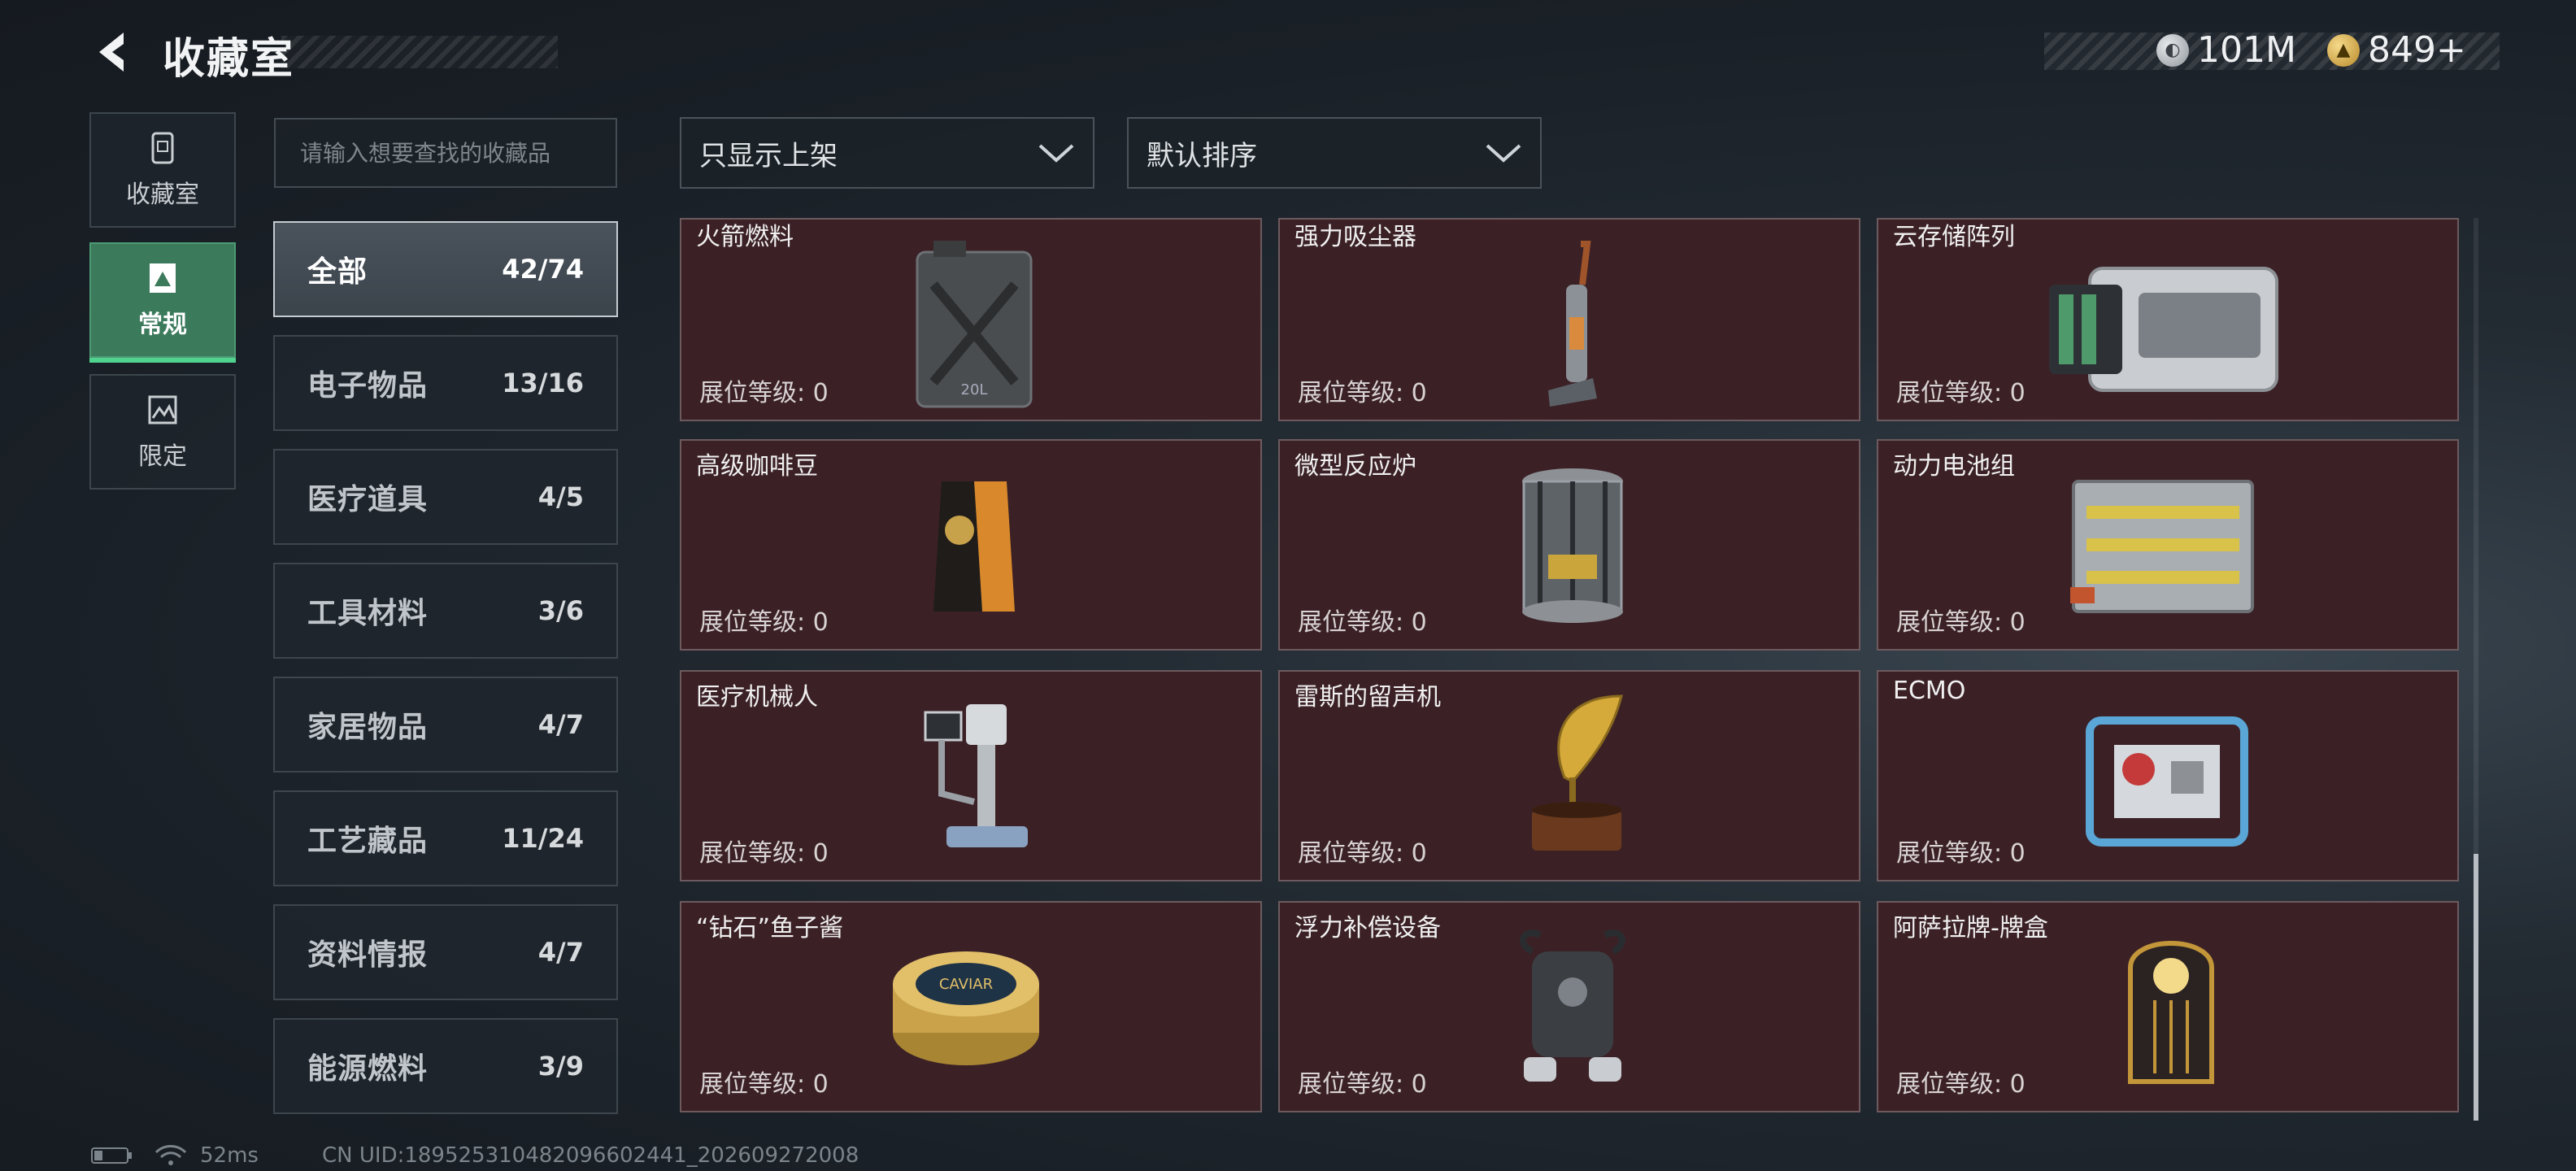 The image size is (2576, 1171). What do you see at coordinates (2163, 329) in the screenshot?
I see `storage-array-icon` at bounding box center [2163, 329].